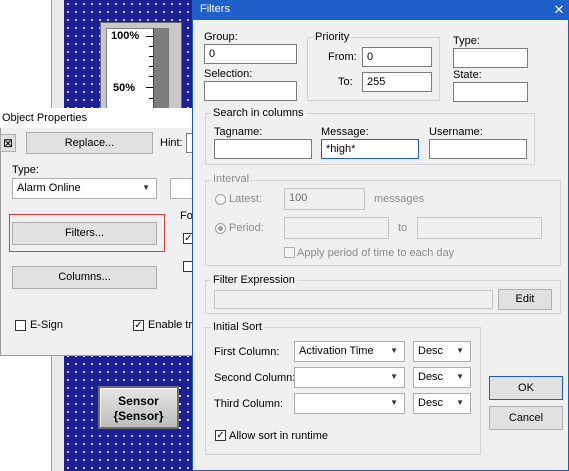  Describe the element at coordinates (336, 351) in the screenshot. I see `first-column-value: Activation Time` at that location.